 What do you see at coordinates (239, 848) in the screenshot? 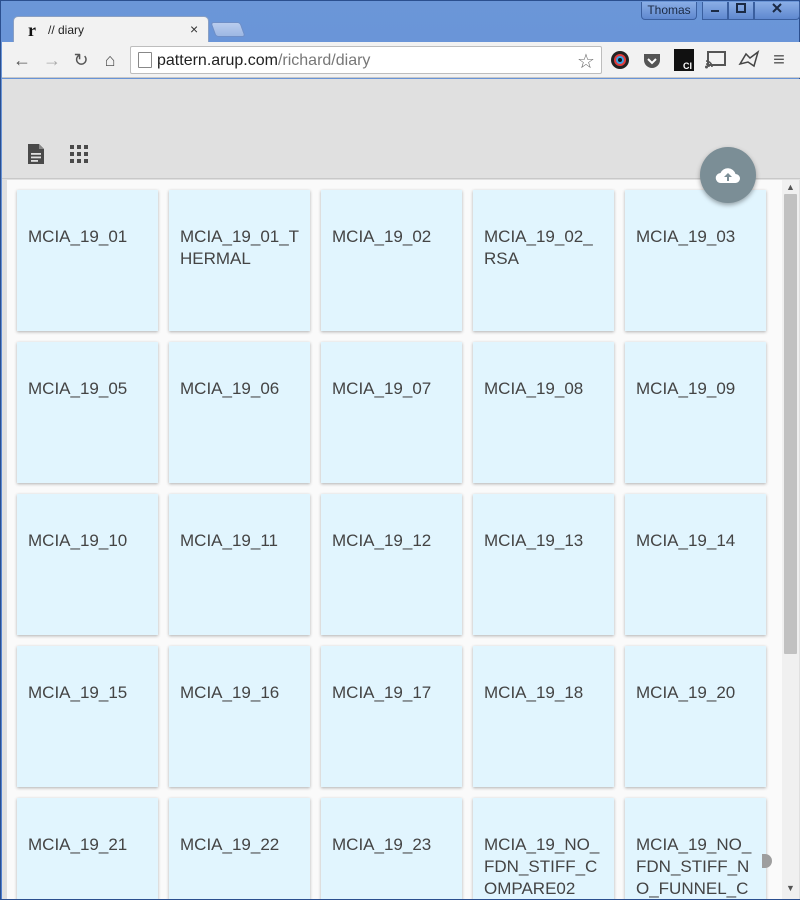
I see `folder-card: MCIA_19_22` at bounding box center [239, 848].